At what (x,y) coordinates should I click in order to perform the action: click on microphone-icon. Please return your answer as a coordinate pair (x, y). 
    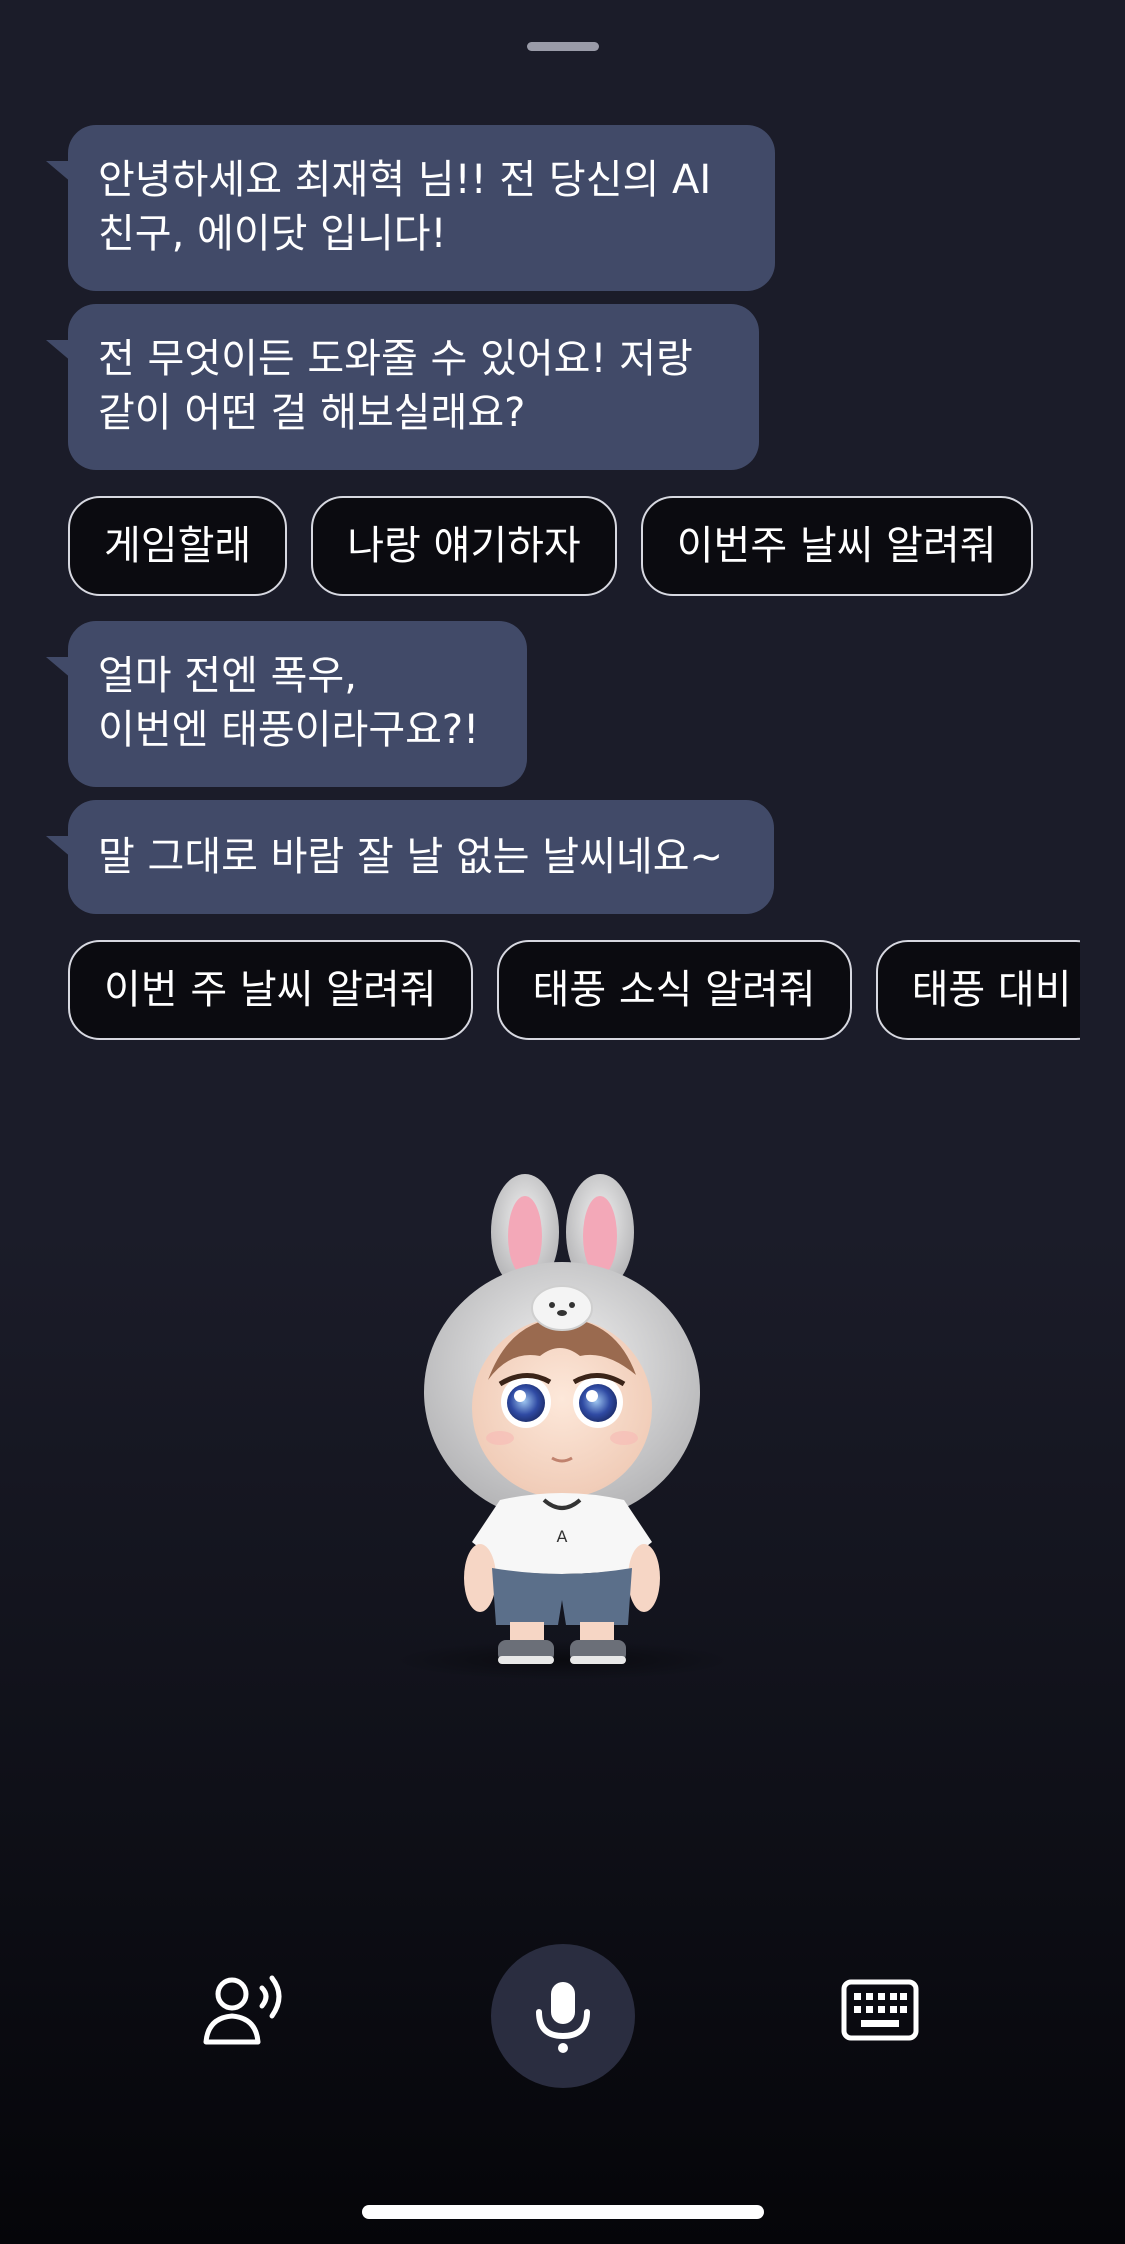
    Looking at the image, I should click on (563, 2017).